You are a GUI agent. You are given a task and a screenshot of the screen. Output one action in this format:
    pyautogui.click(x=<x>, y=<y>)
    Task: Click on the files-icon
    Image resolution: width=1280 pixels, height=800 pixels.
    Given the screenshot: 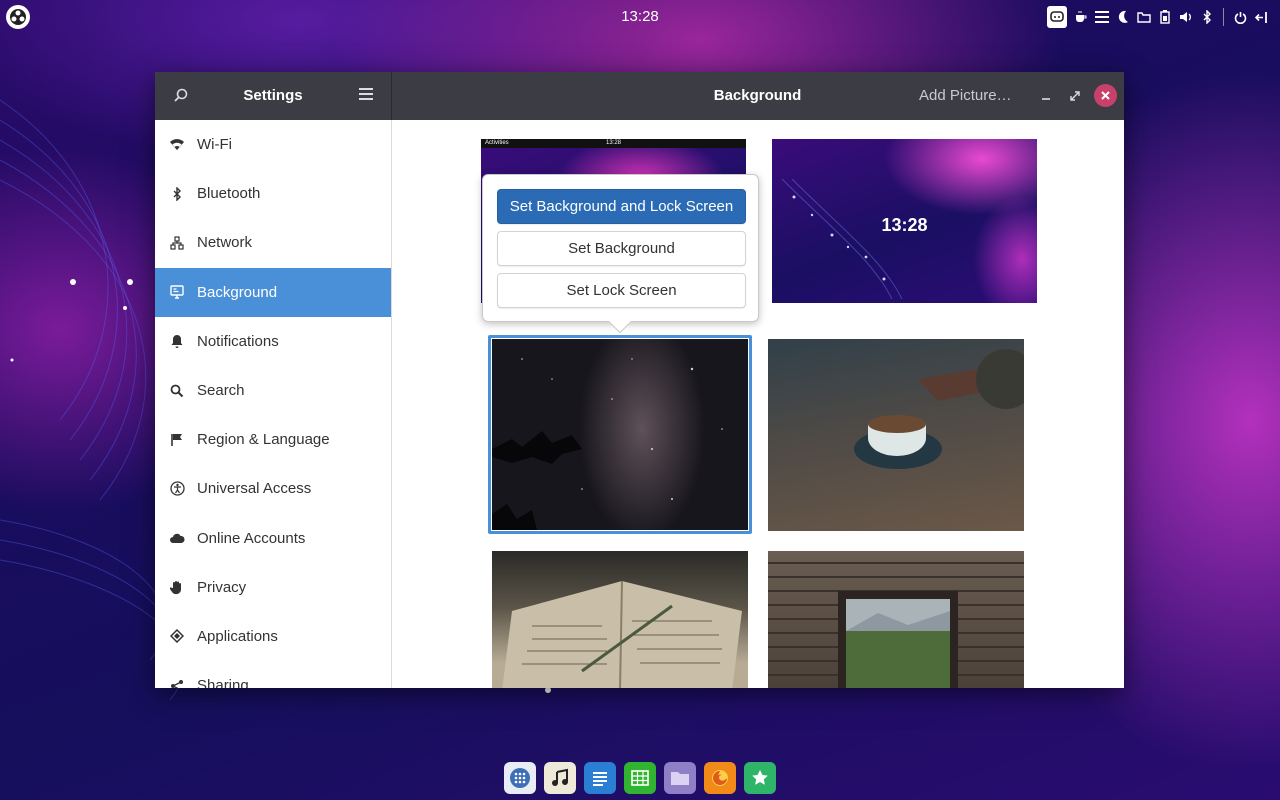 What is the action you would take?
    pyautogui.click(x=680, y=778)
    